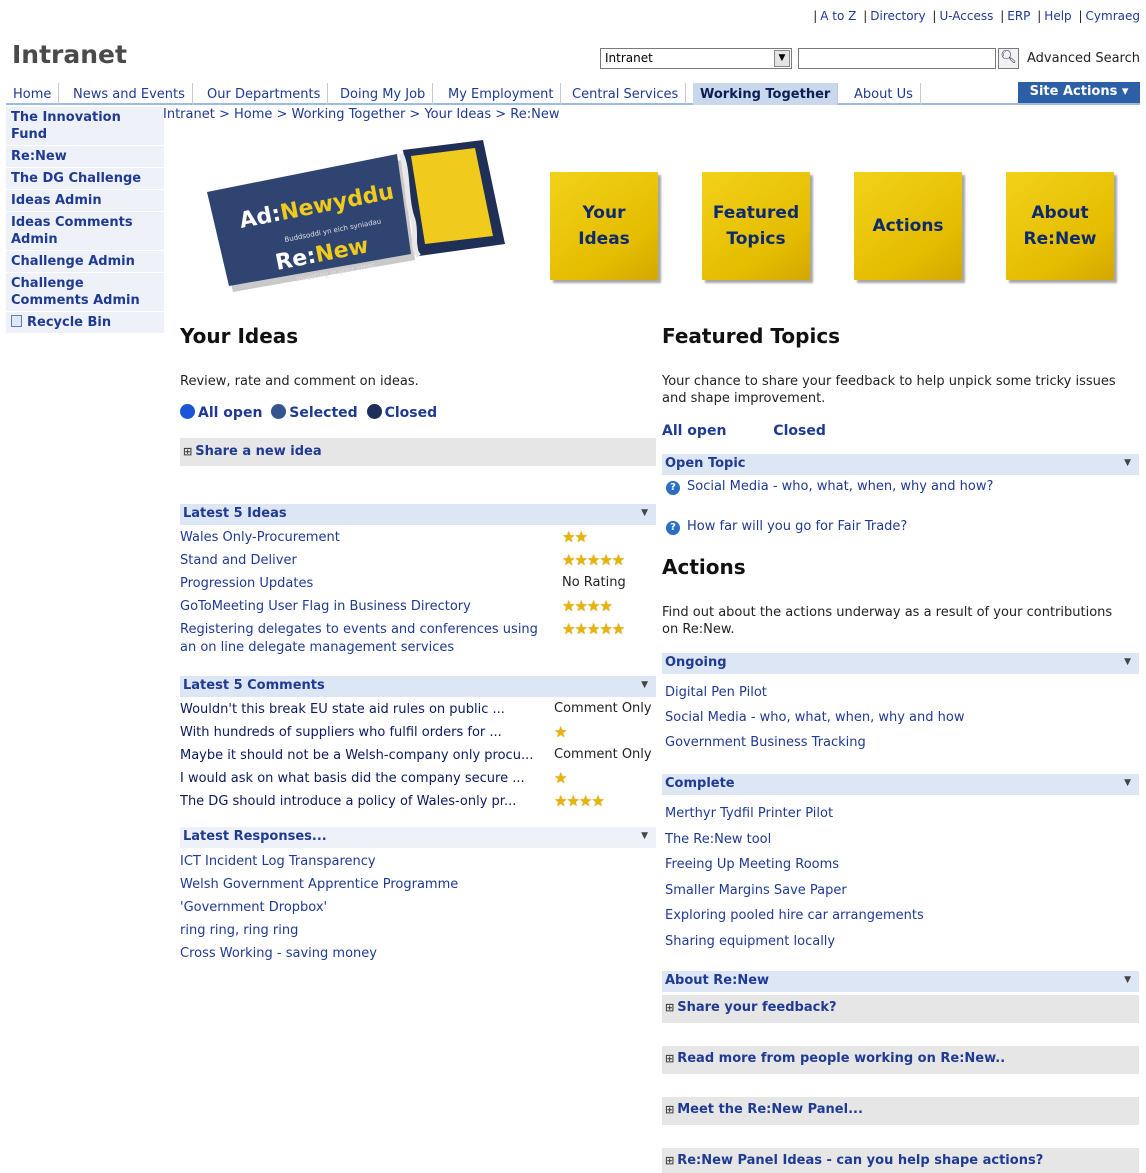 The width and height of the screenshot is (1146, 1173). What do you see at coordinates (756, 226) in the screenshot?
I see `tile-featured-topics: Featured Topics` at bounding box center [756, 226].